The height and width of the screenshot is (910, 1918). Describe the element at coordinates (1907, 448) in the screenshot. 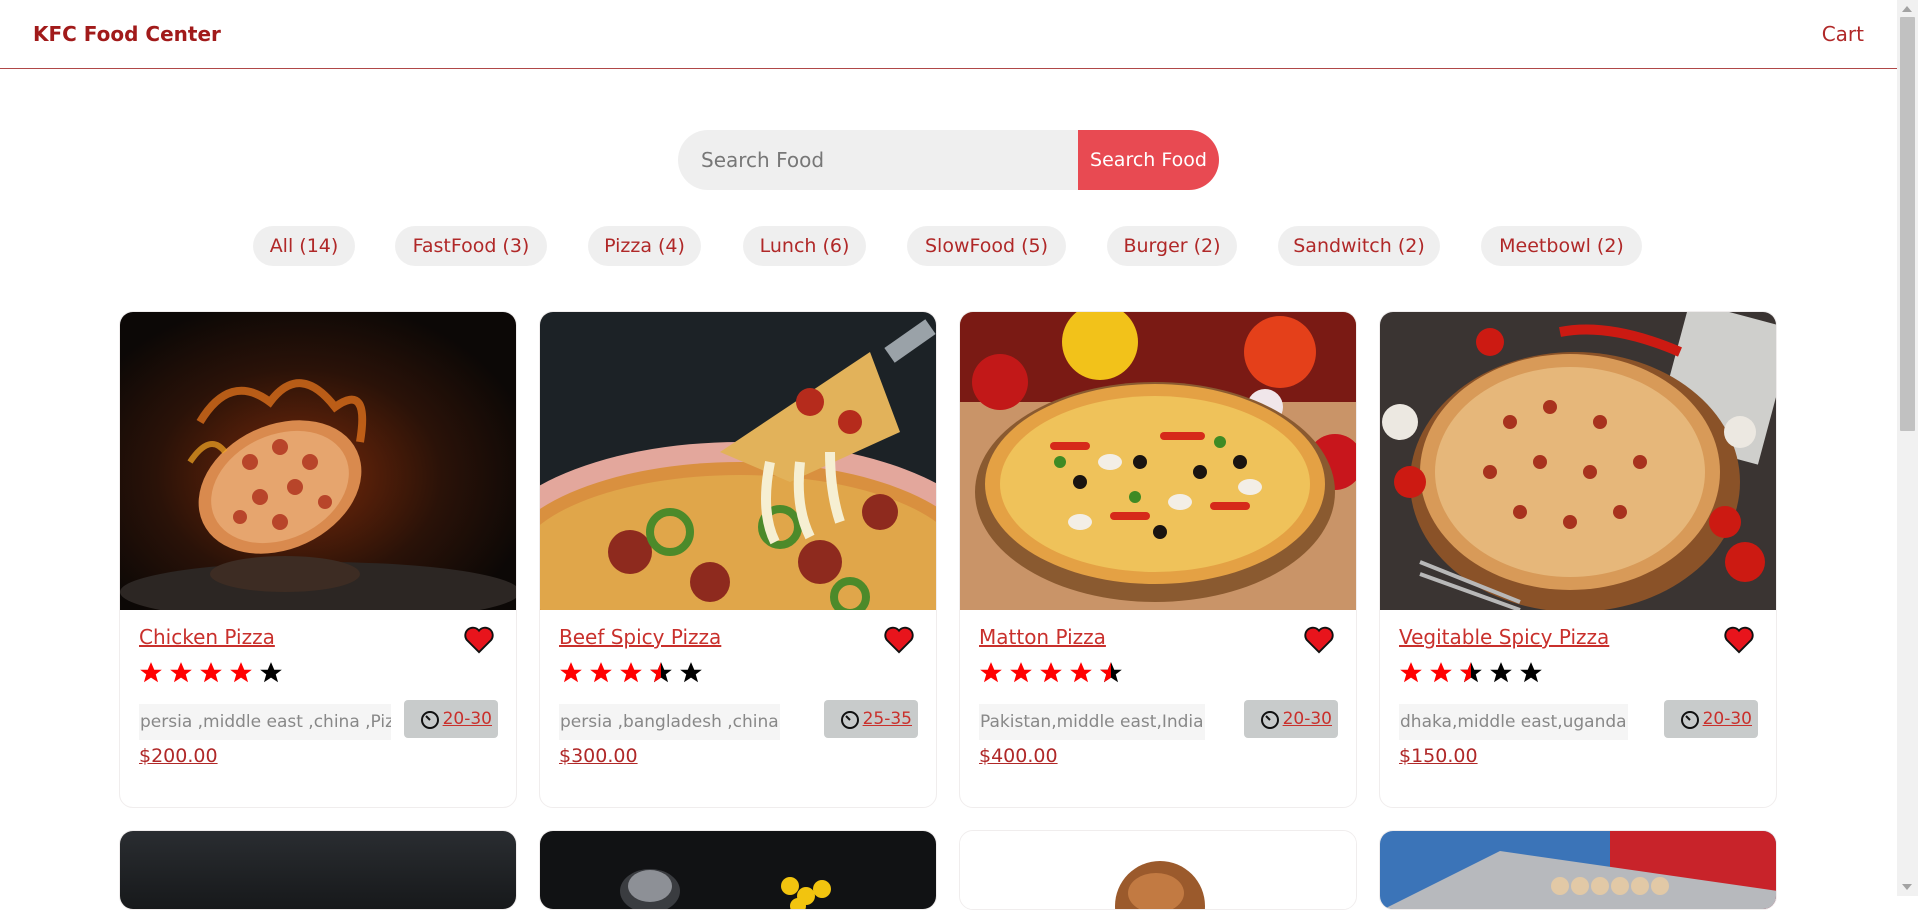

I see `page-scrollbar` at that location.